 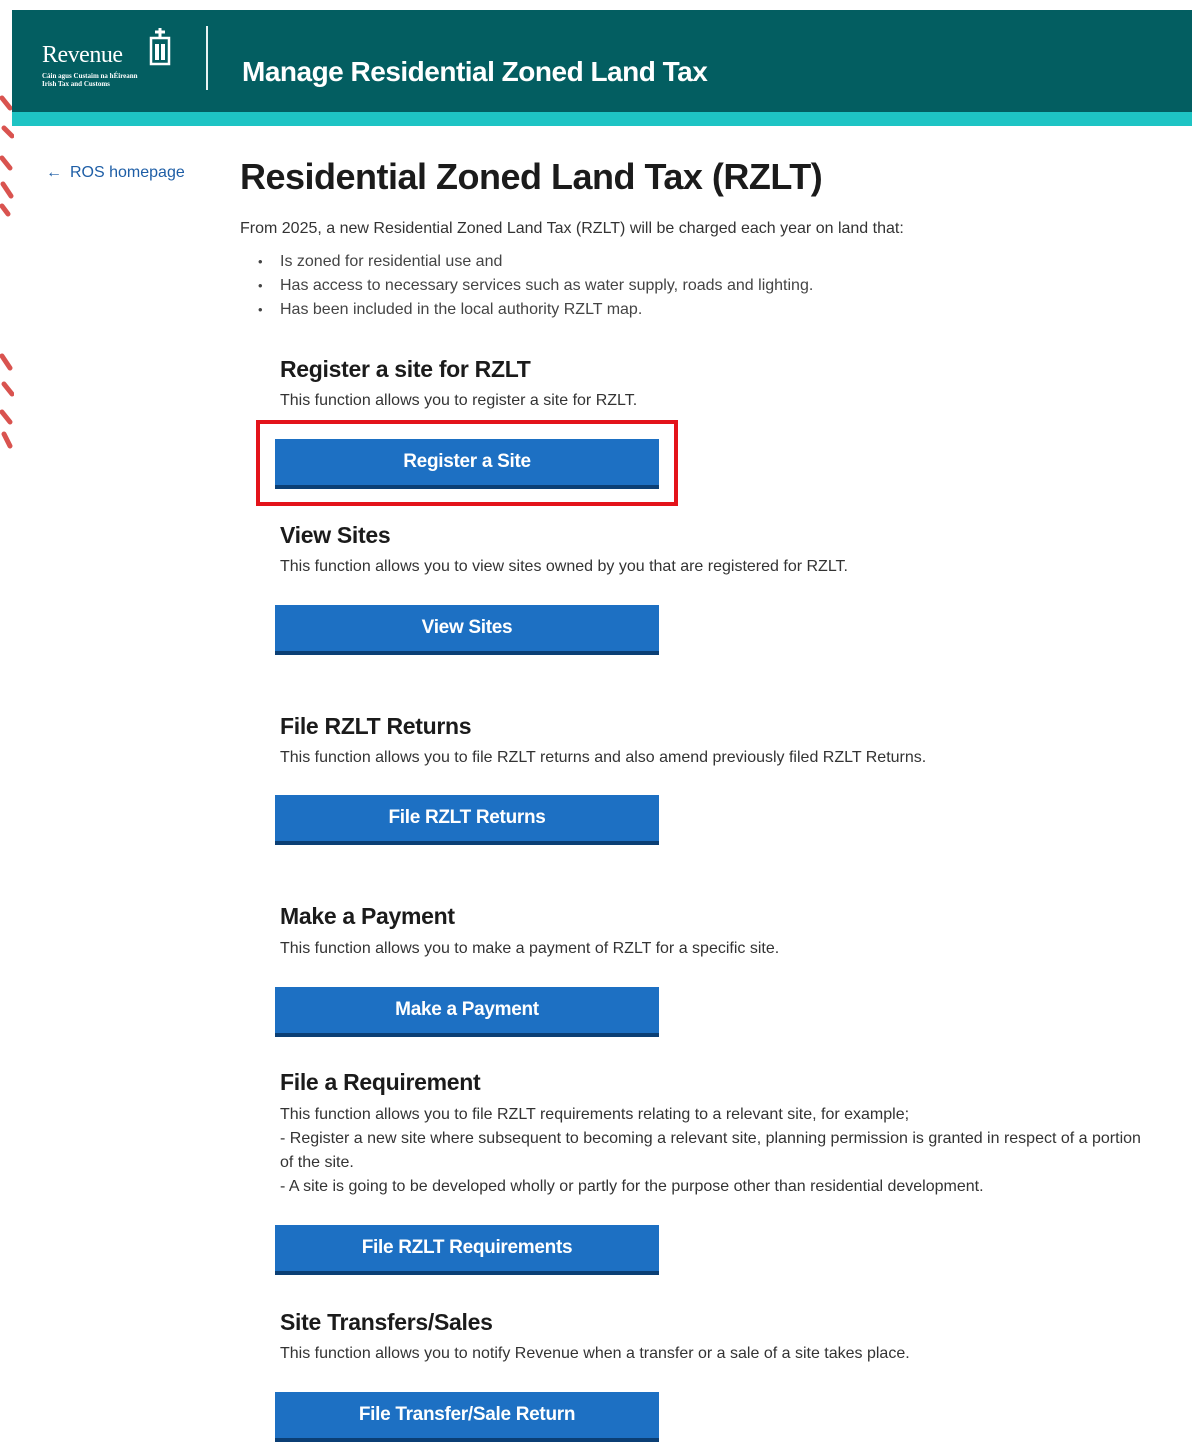 What do you see at coordinates (335, 535) in the screenshot?
I see `view-sites-heading: View Sites` at bounding box center [335, 535].